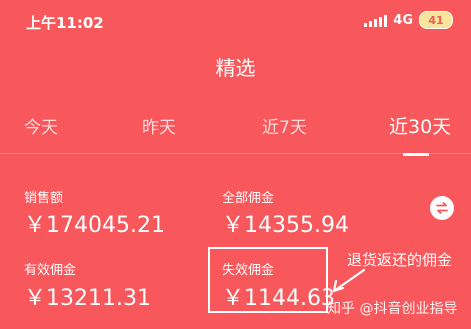 This screenshot has height=329, width=471. I want to click on swap-icon, so click(442, 208).